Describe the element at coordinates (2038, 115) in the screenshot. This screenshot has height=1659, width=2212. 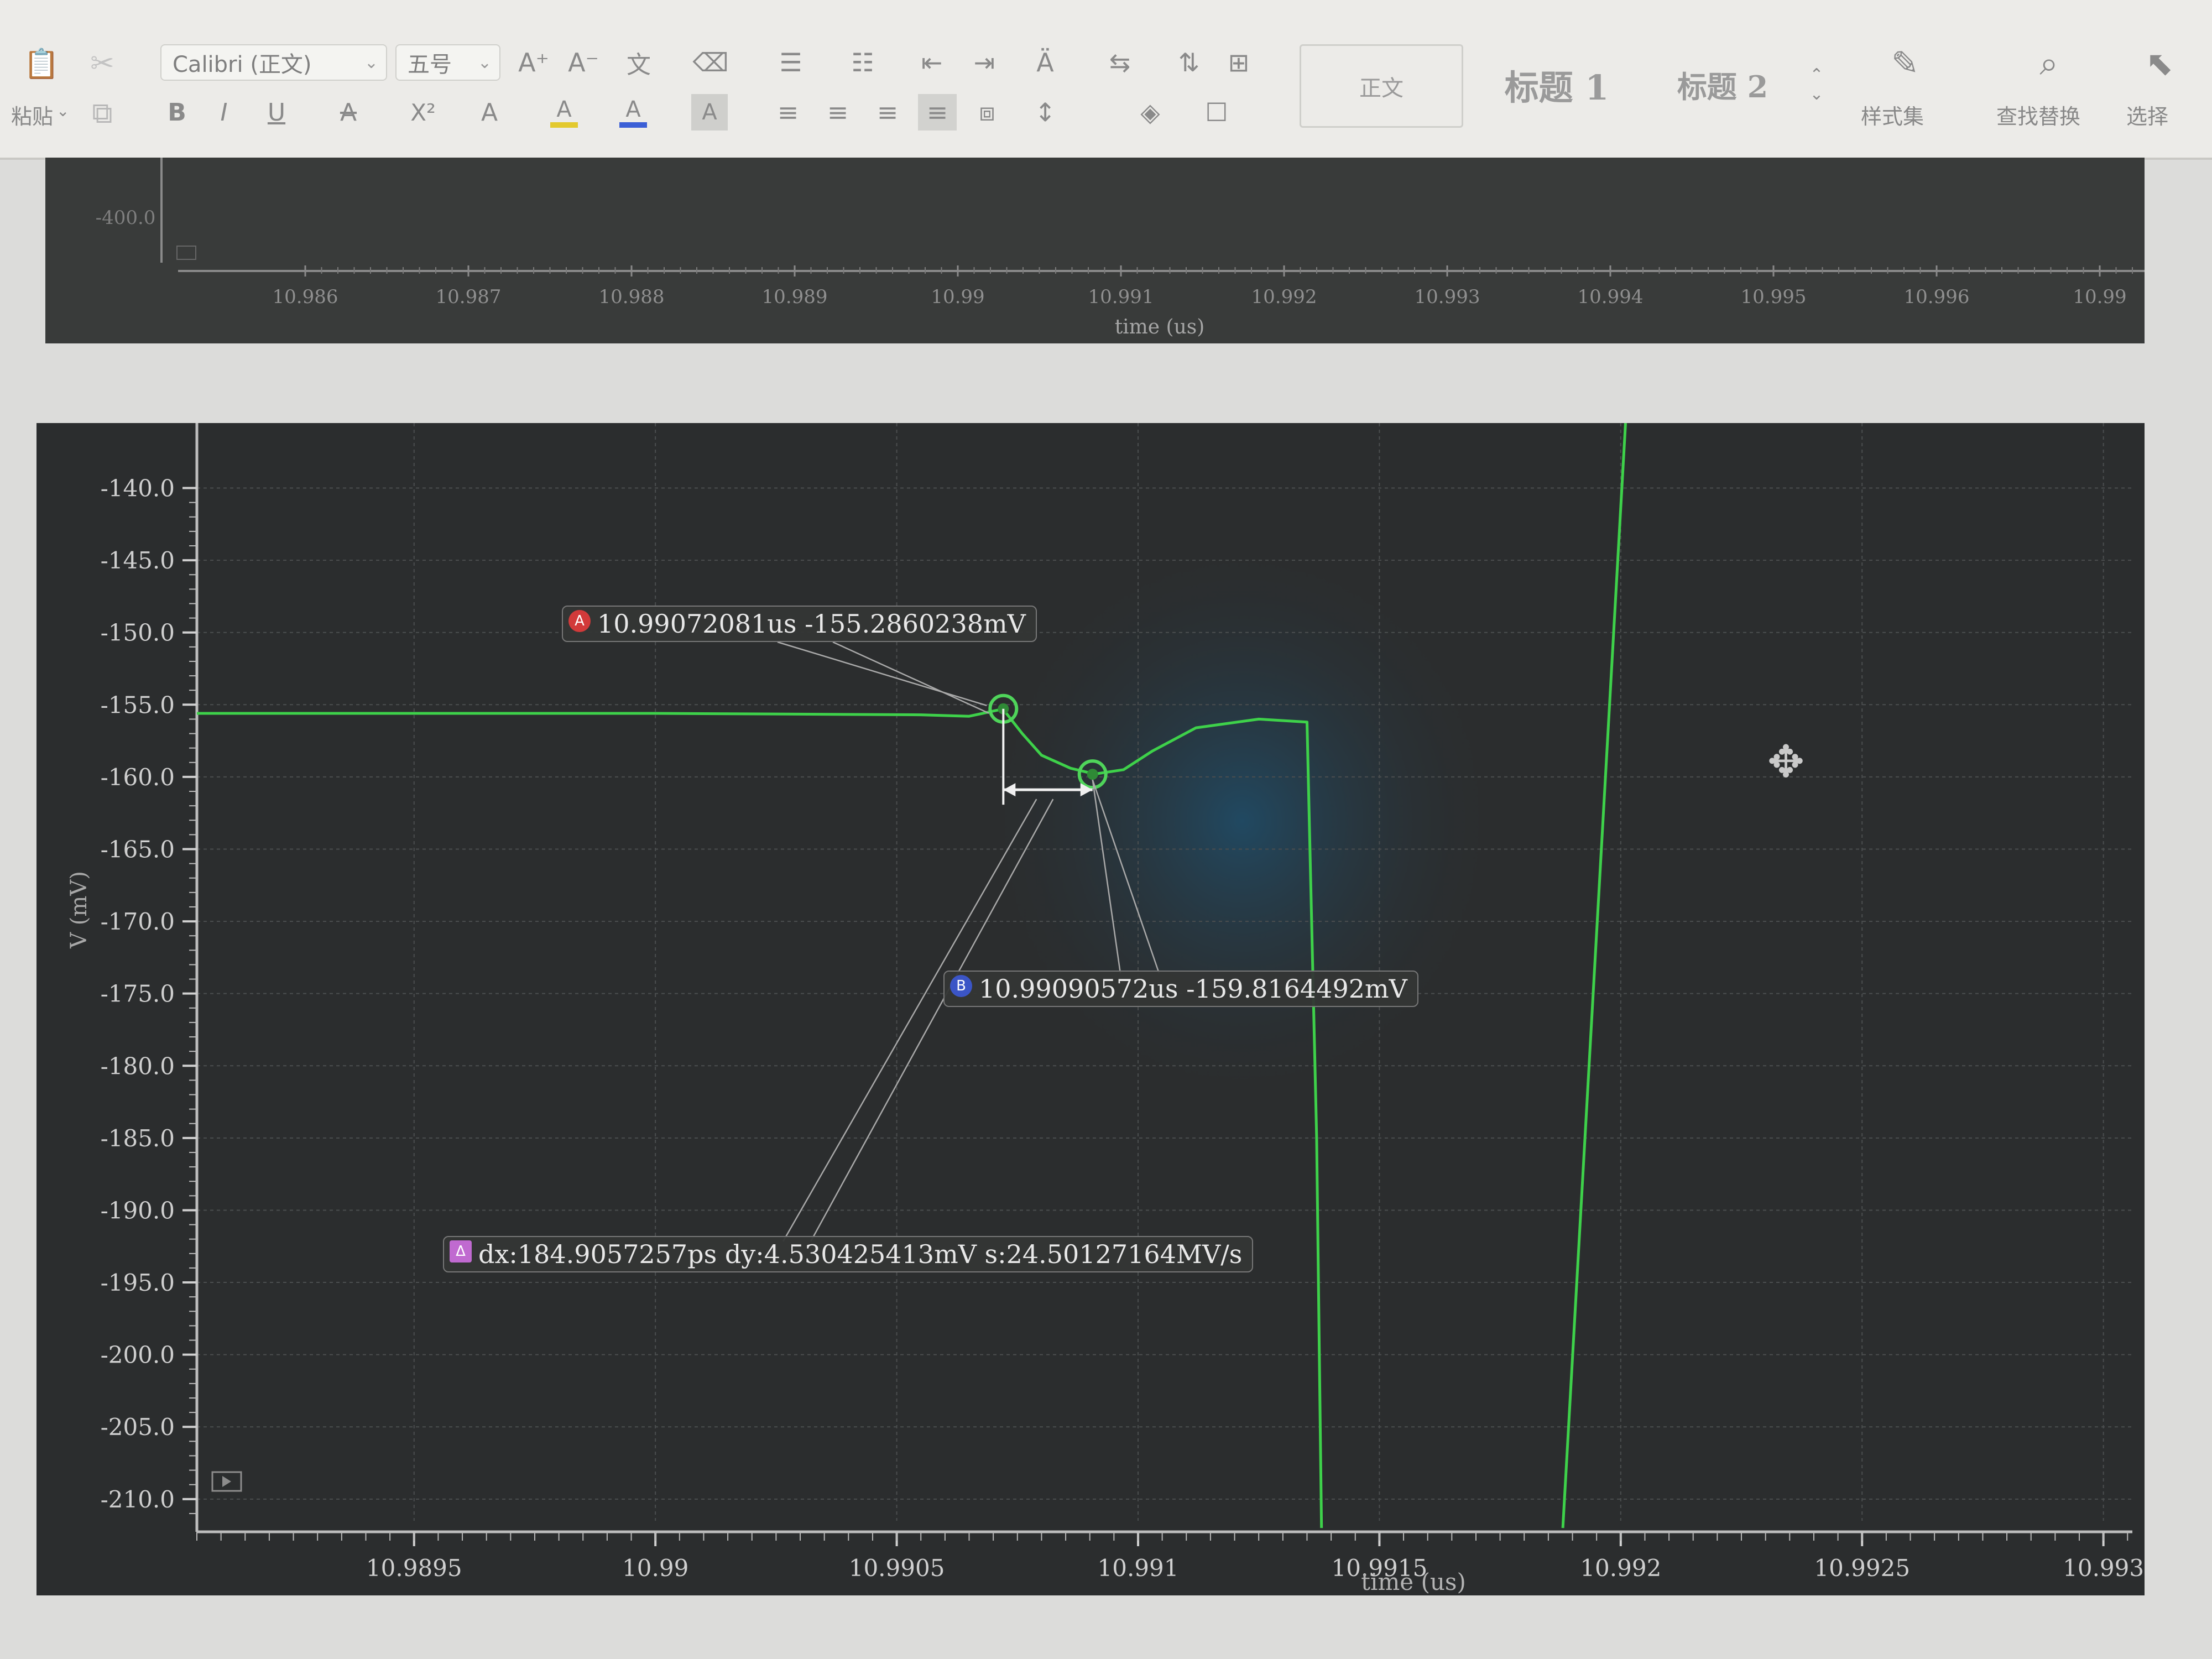
I see `find-replace-label: 查找替换` at that location.